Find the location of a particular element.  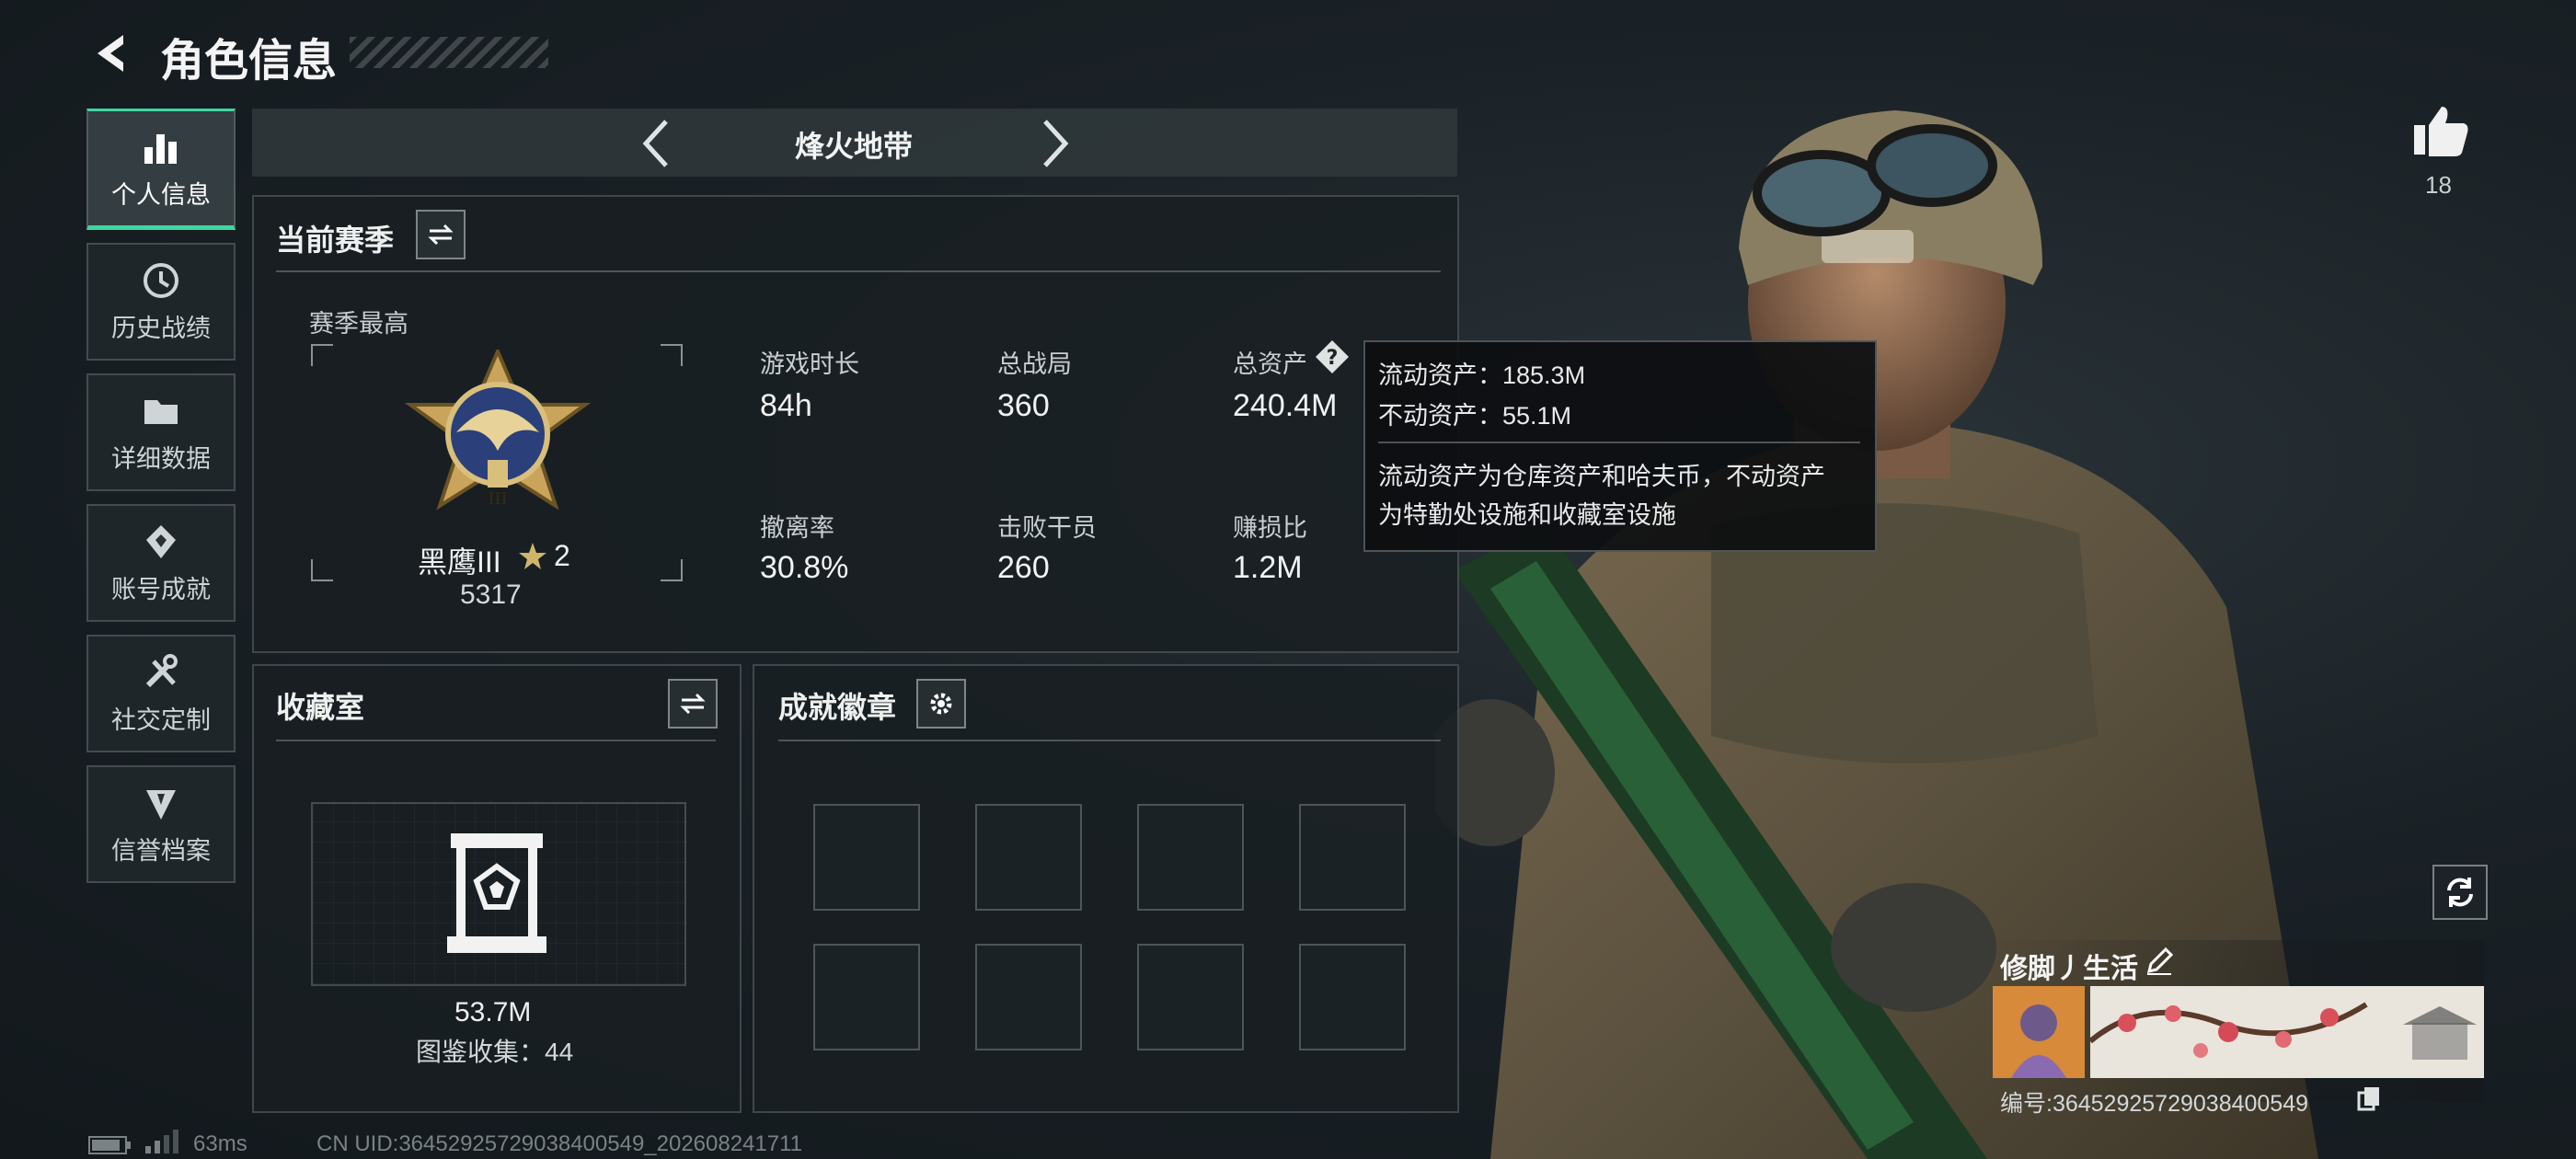

copy-id-button is located at coordinates (2369, 1098).